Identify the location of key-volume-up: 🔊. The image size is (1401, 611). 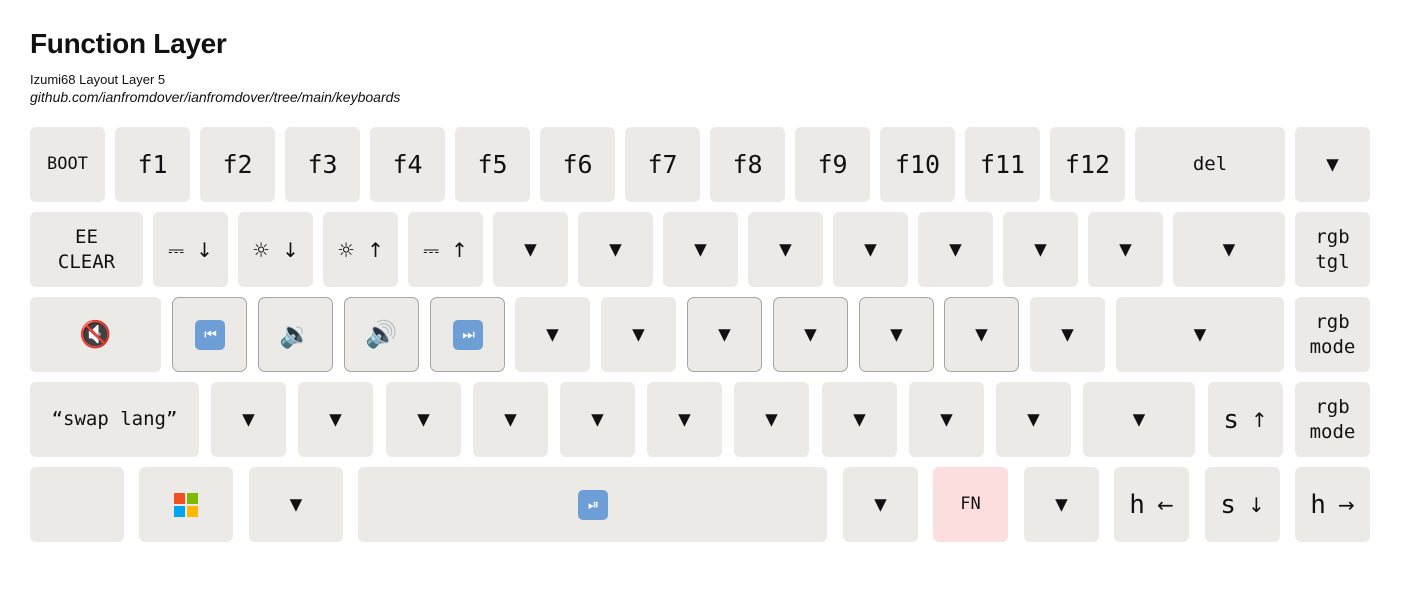
(381, 334).